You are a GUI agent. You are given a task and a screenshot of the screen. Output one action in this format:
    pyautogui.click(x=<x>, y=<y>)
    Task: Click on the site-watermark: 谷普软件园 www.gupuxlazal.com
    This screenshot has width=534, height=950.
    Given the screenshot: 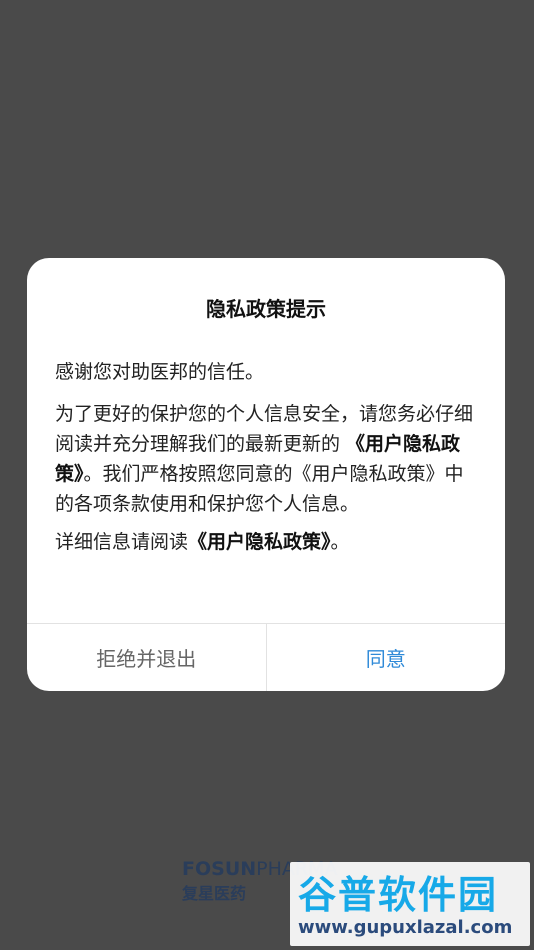 What is the action you would take?
    pyautogui.click(x=410, y=904)
    